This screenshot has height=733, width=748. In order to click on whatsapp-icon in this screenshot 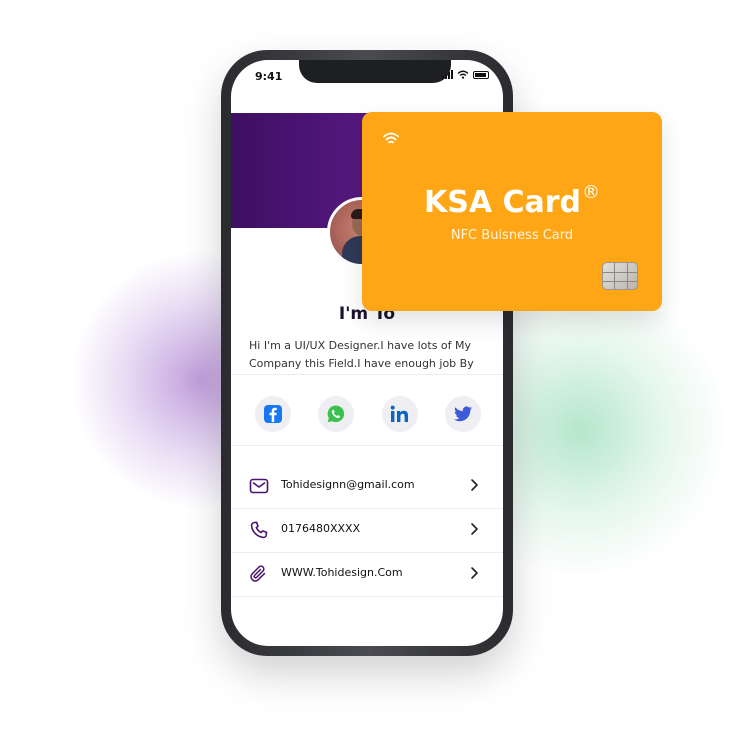, I will do `click(336, 414)`.